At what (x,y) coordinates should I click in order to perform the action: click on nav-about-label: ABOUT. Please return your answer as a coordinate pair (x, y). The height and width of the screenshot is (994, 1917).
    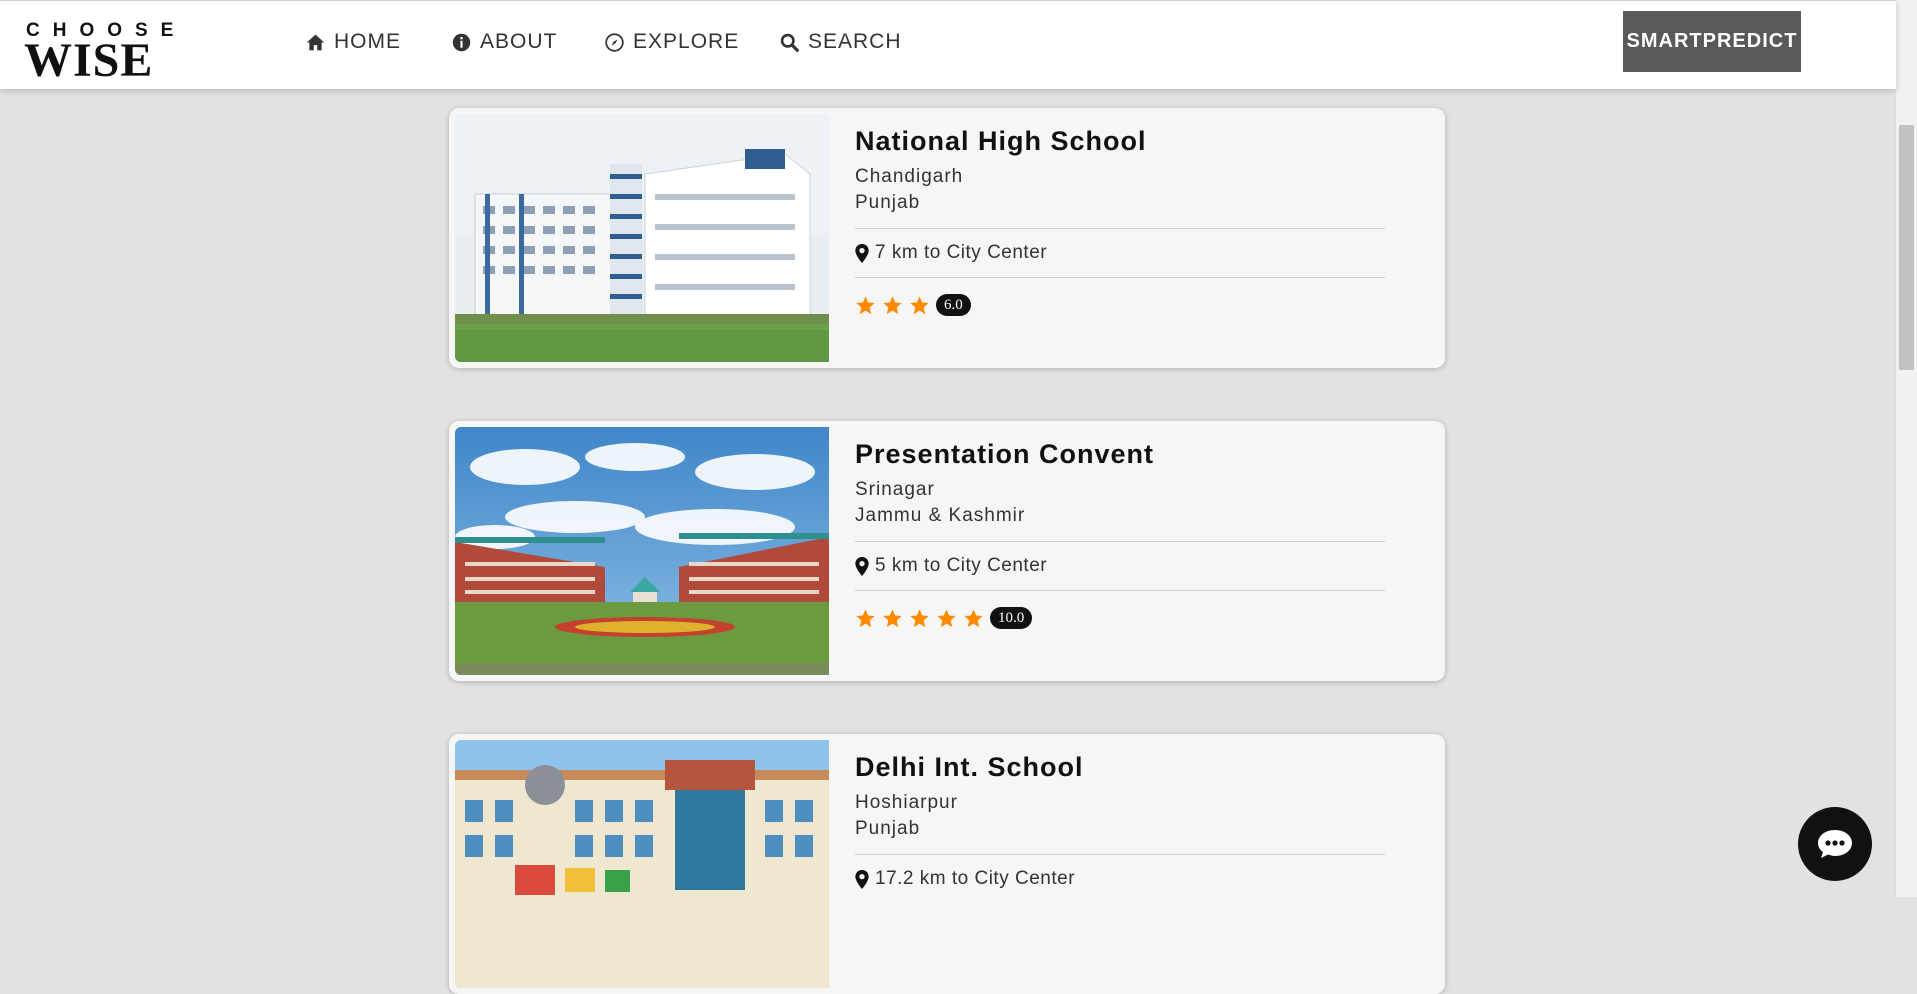
    Looking at the image, I should click on (519, 41).